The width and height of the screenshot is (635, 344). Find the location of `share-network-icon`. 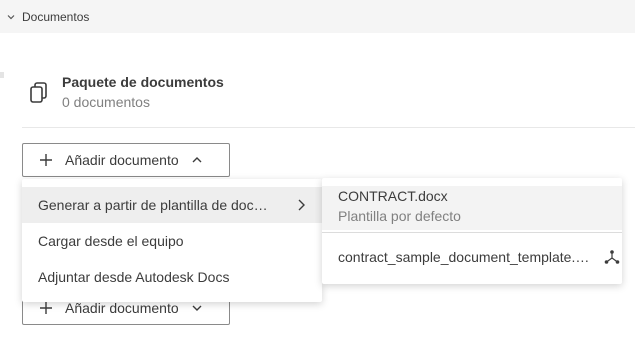

share-network-icon is located at coordinates (612, 257).